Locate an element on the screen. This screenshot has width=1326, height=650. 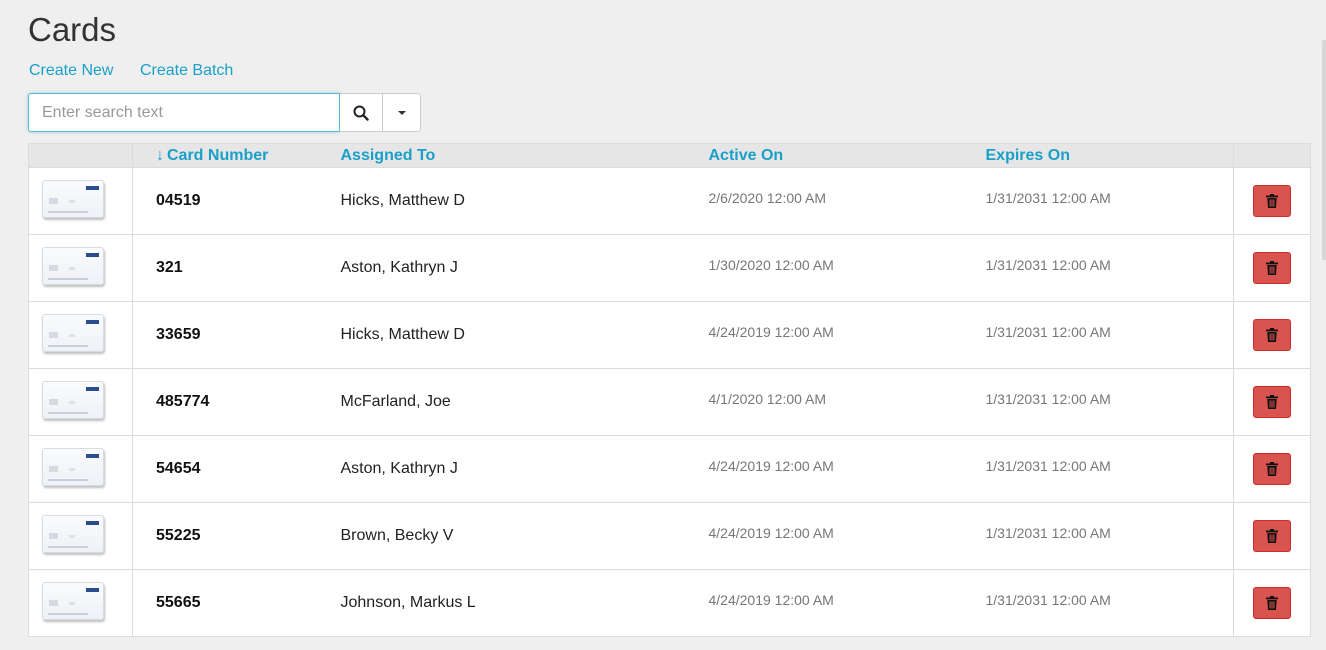
create-batch-link: Create Batch is located at coordinates (186, 70).